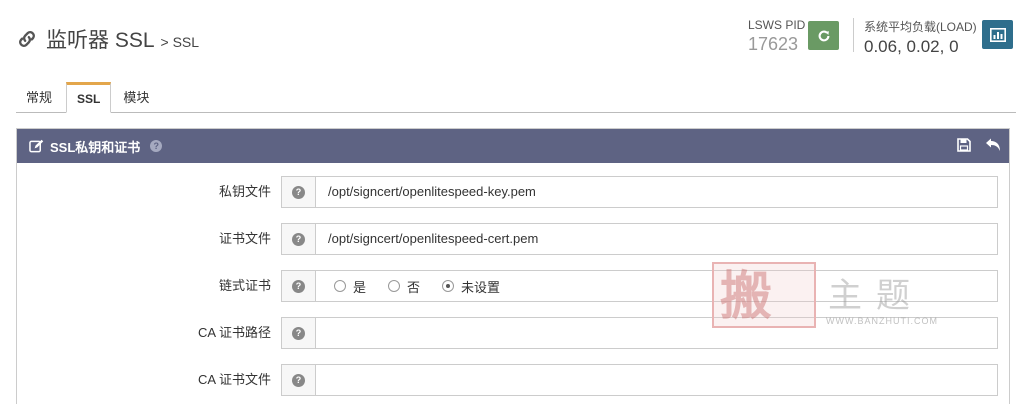 This screenshot has height=404, width=1026. Describe the element at coordinates (639, 192) in the screenshot. I see `key-file-field: ? /opt/signcert/openlitespeed-key.pem` at that location.